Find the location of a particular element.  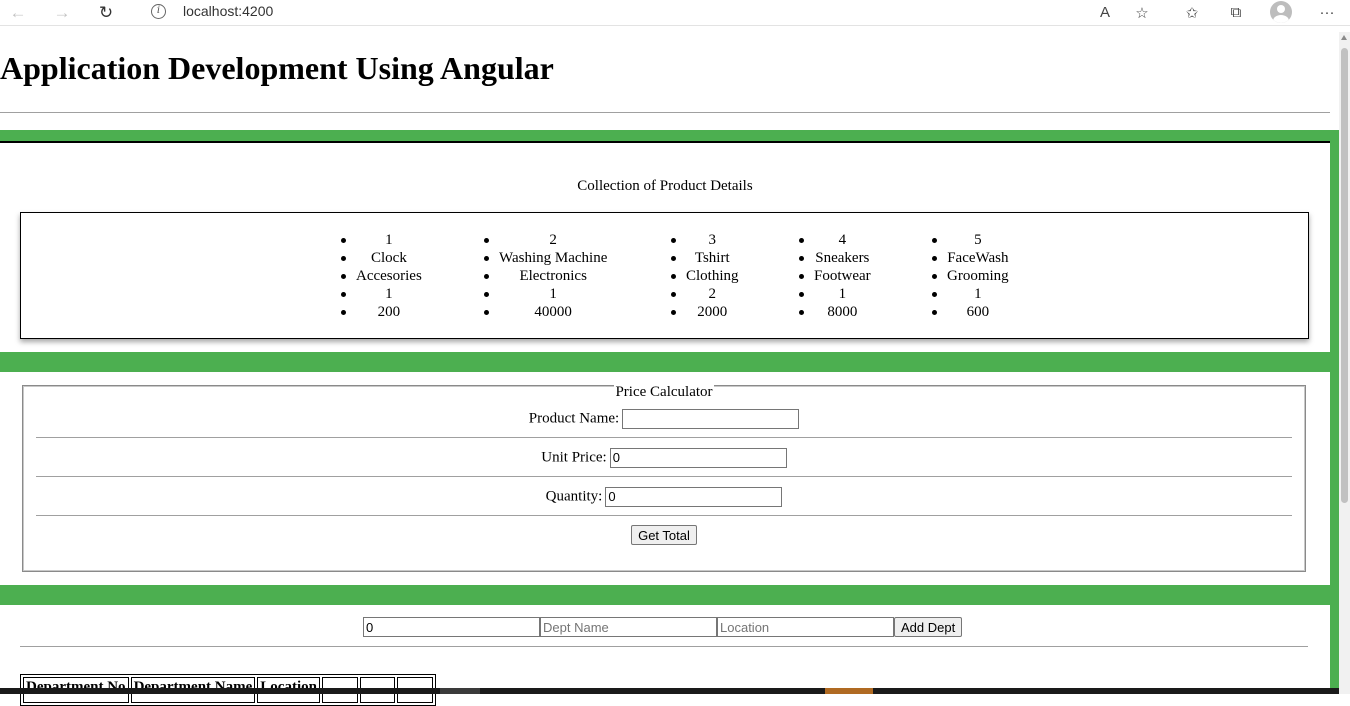

reload-icon: ↻ is located at coordinates (106, 12).